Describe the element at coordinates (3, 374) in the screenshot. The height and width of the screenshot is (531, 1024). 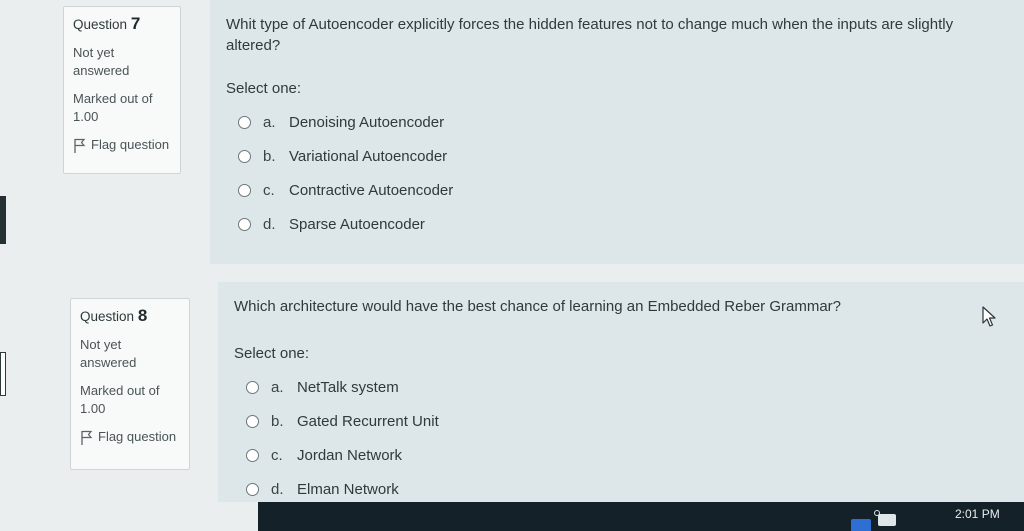
I see `left-edge-handle` at that location.